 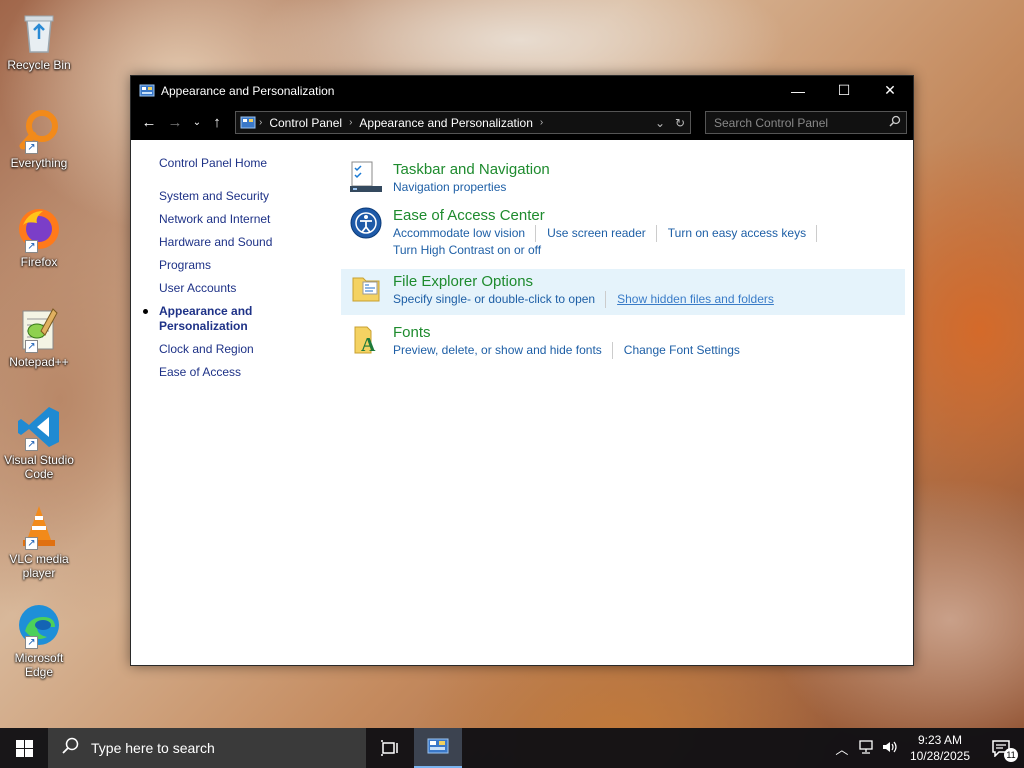 What do you see at coordinates (39, 229) in the screenshot?
I see `firefox-icon: ↗` at bounding box center [39, 229].